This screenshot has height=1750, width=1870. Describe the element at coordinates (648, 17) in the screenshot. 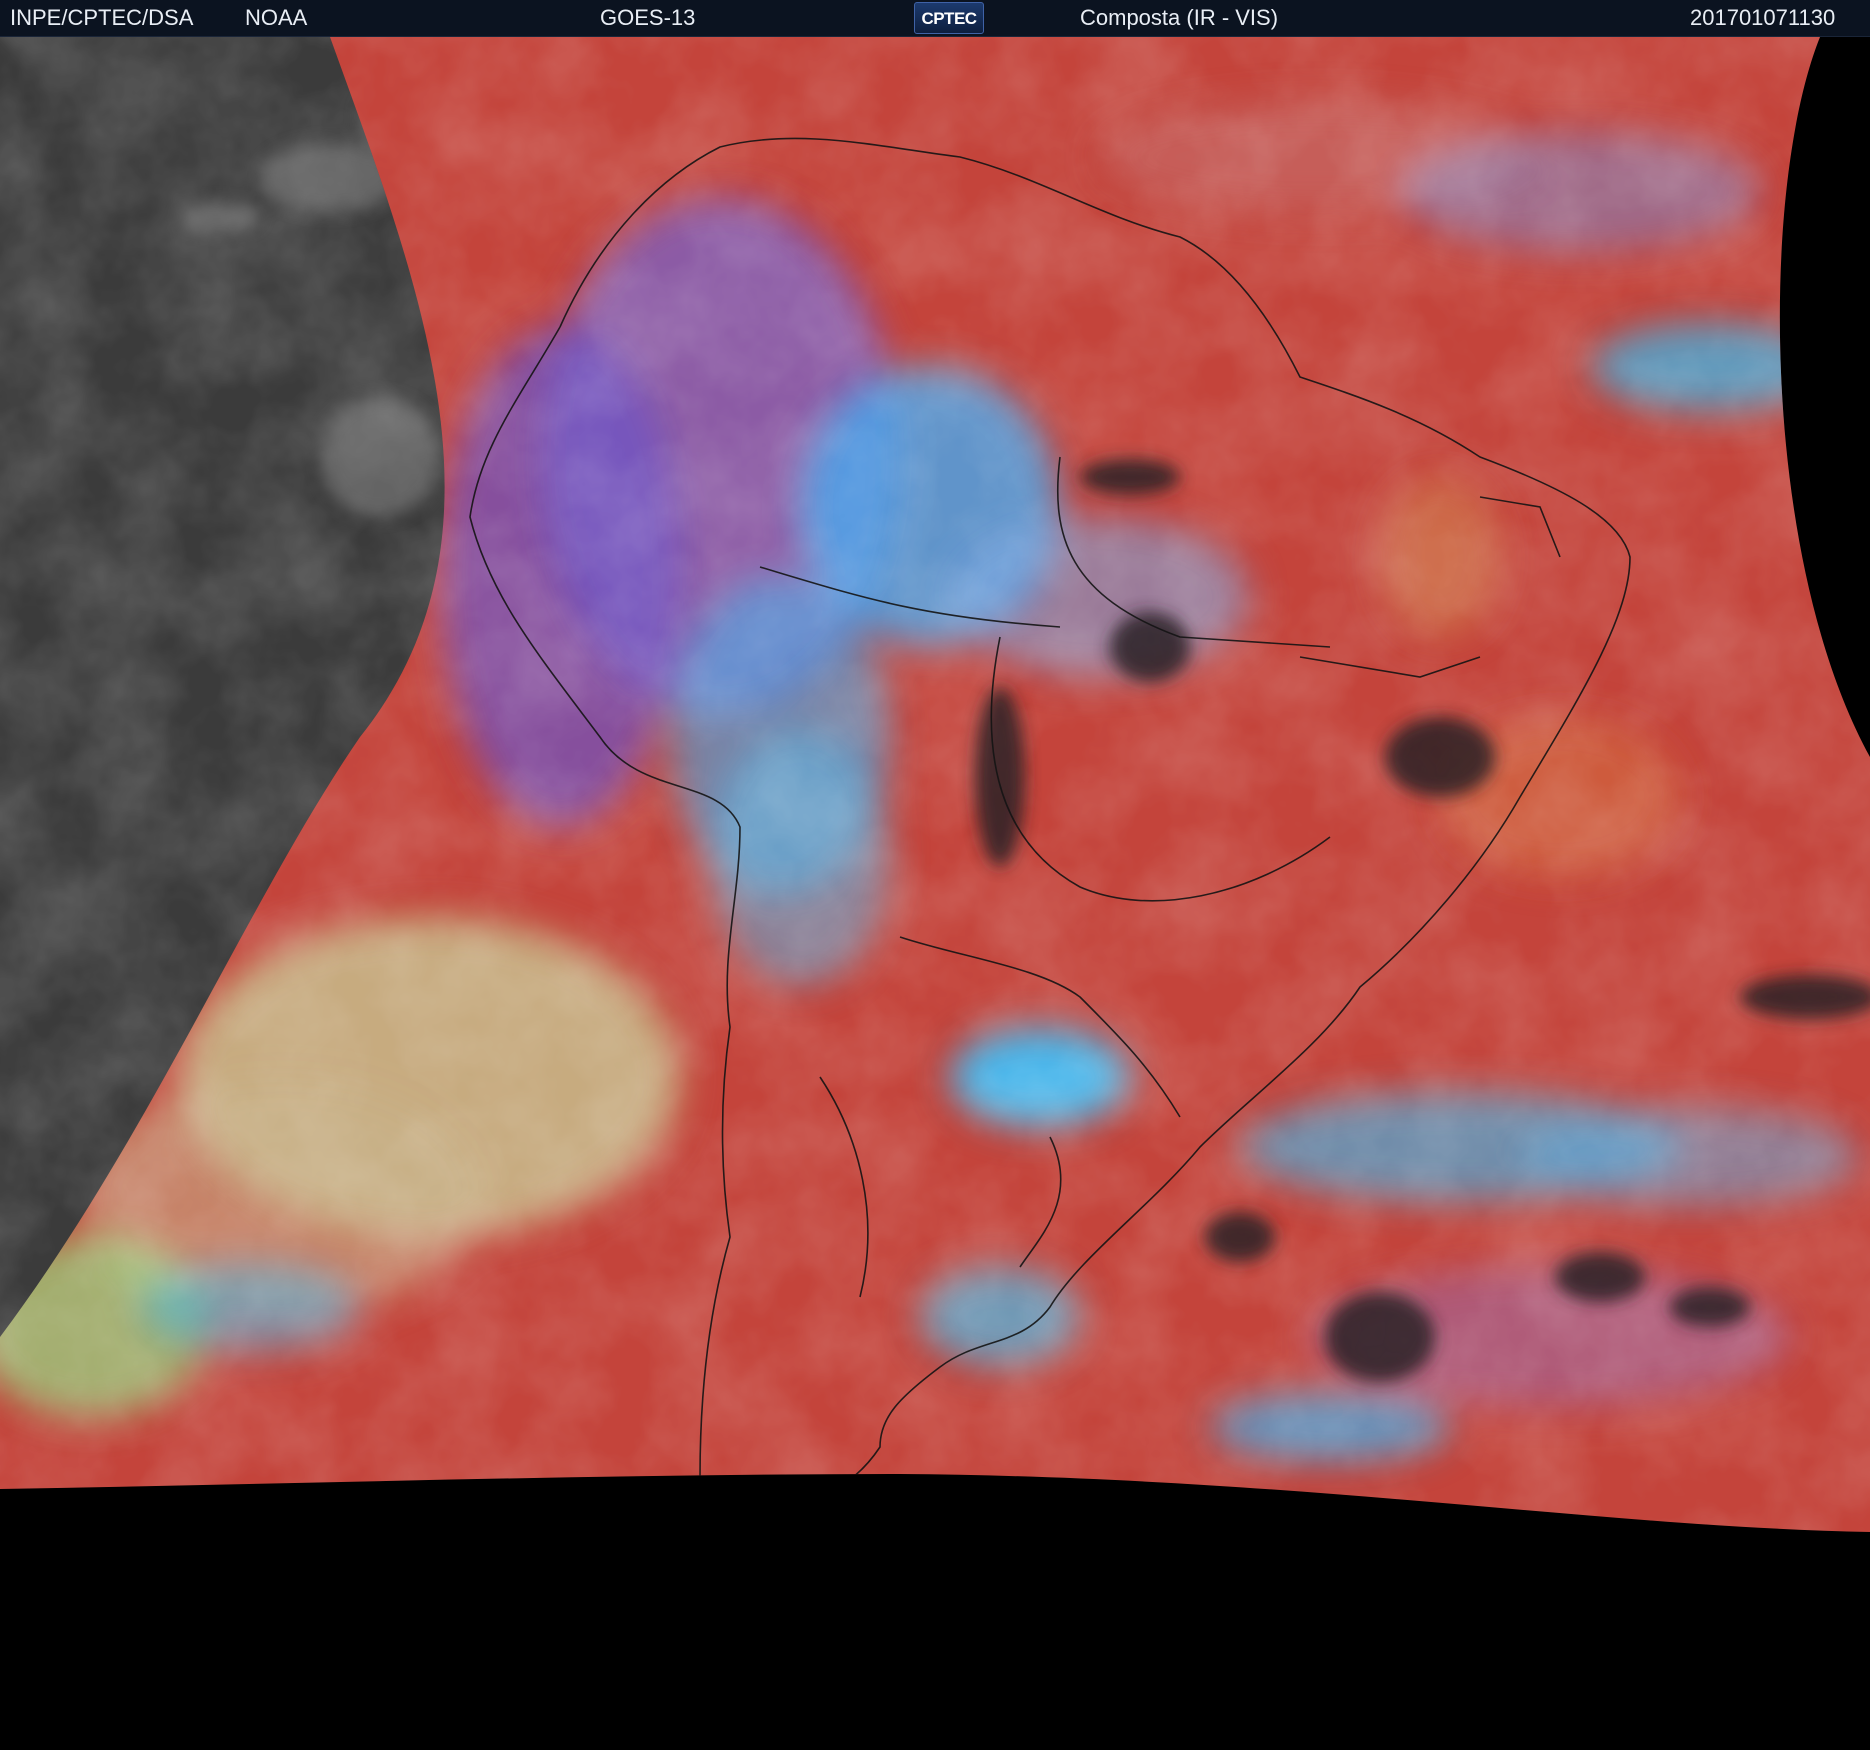

I see `satellite-label: GOES-13` at that location.